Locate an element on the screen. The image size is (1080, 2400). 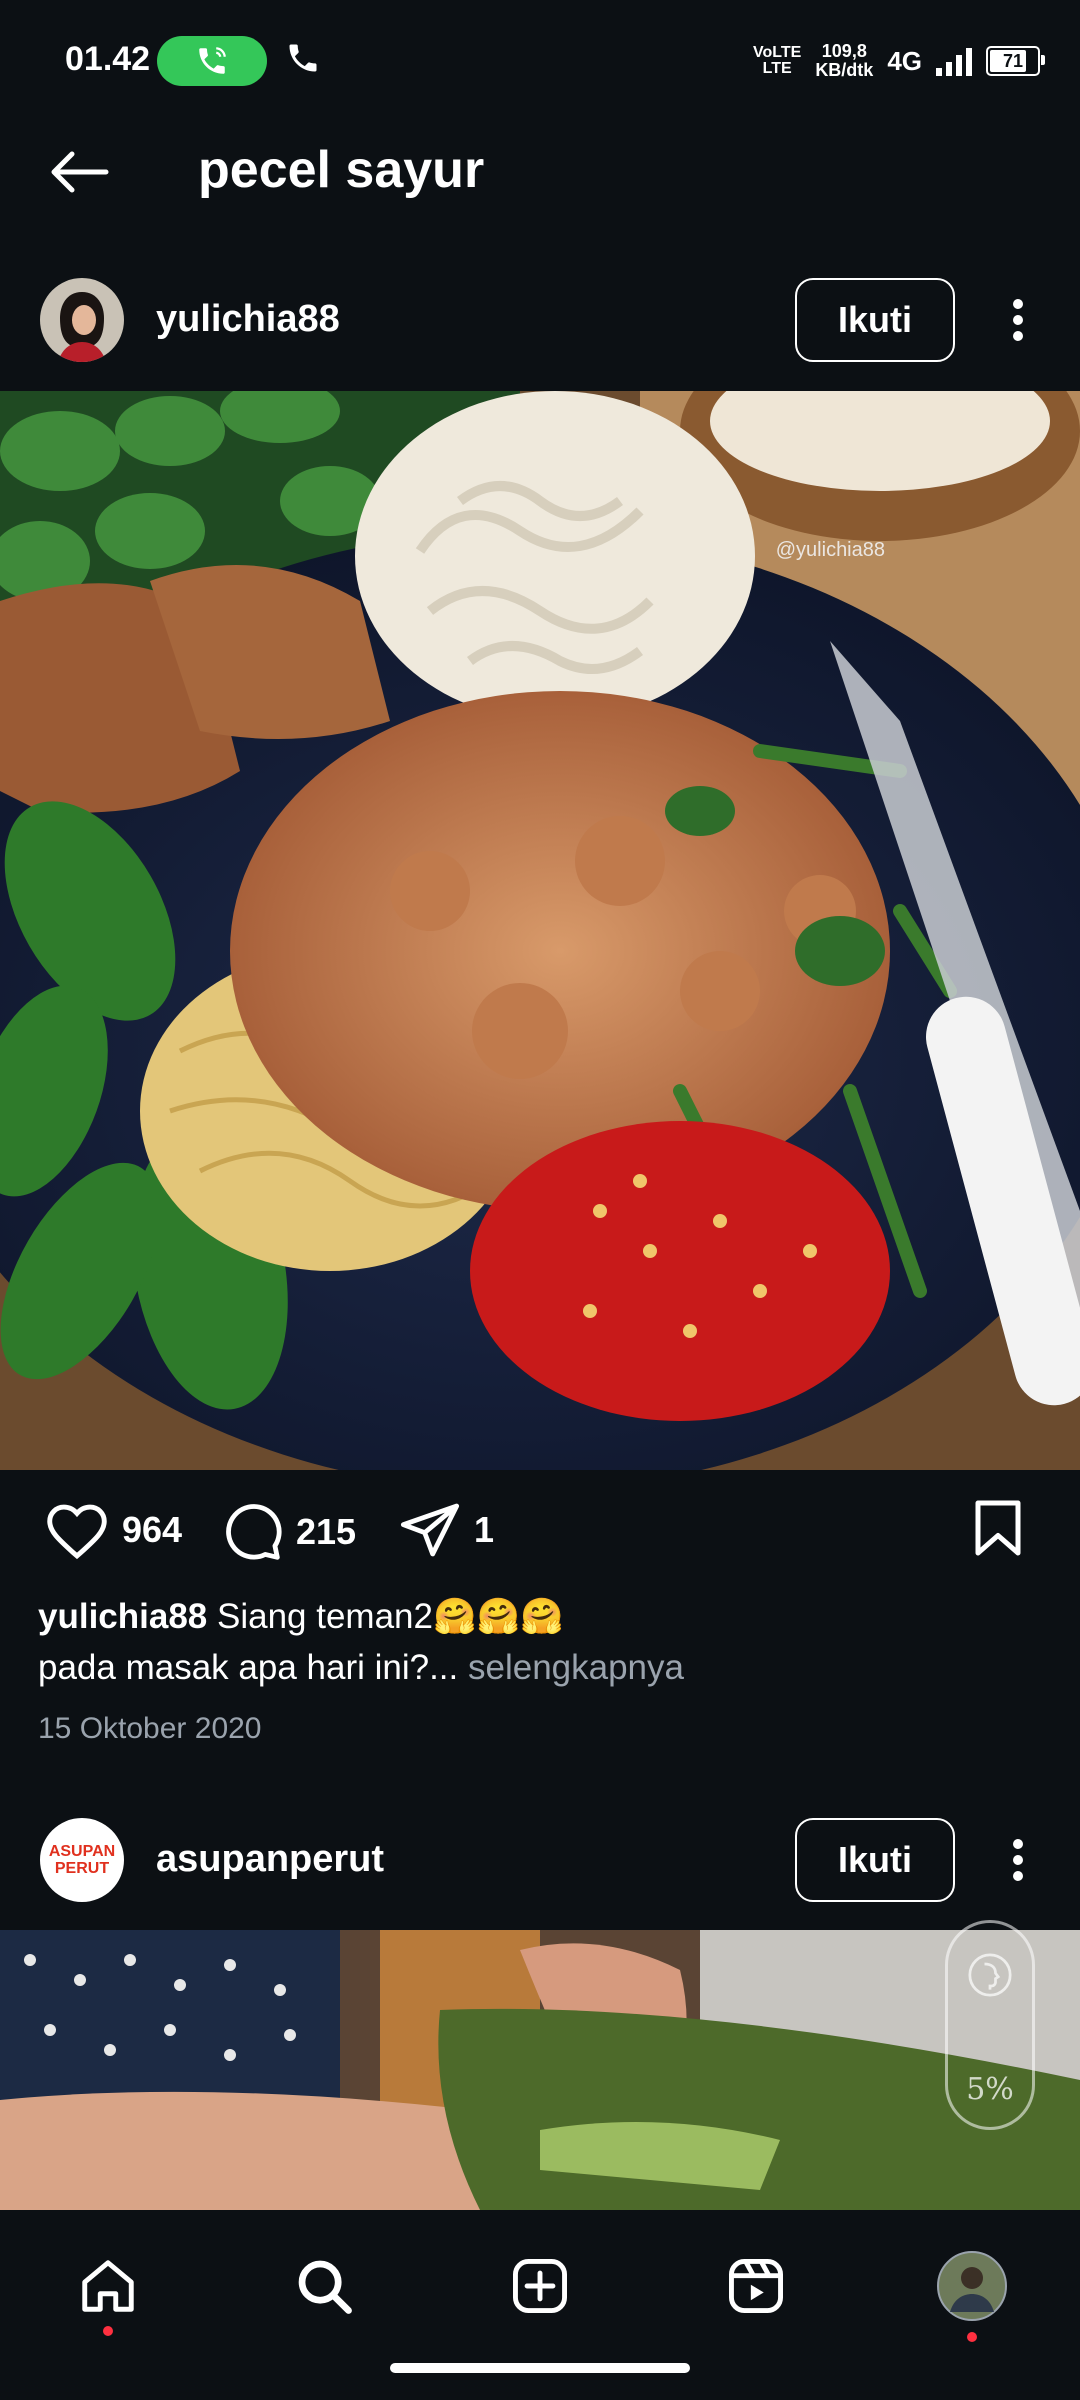
nav-create is located at coordinates (540, 2286).